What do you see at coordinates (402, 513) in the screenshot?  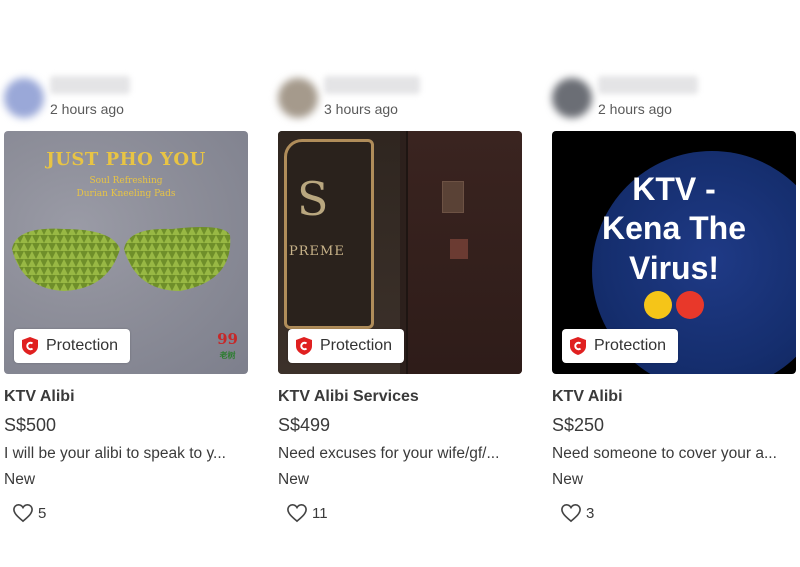 I see `like-button: 11` at bounding box center [402, 513].